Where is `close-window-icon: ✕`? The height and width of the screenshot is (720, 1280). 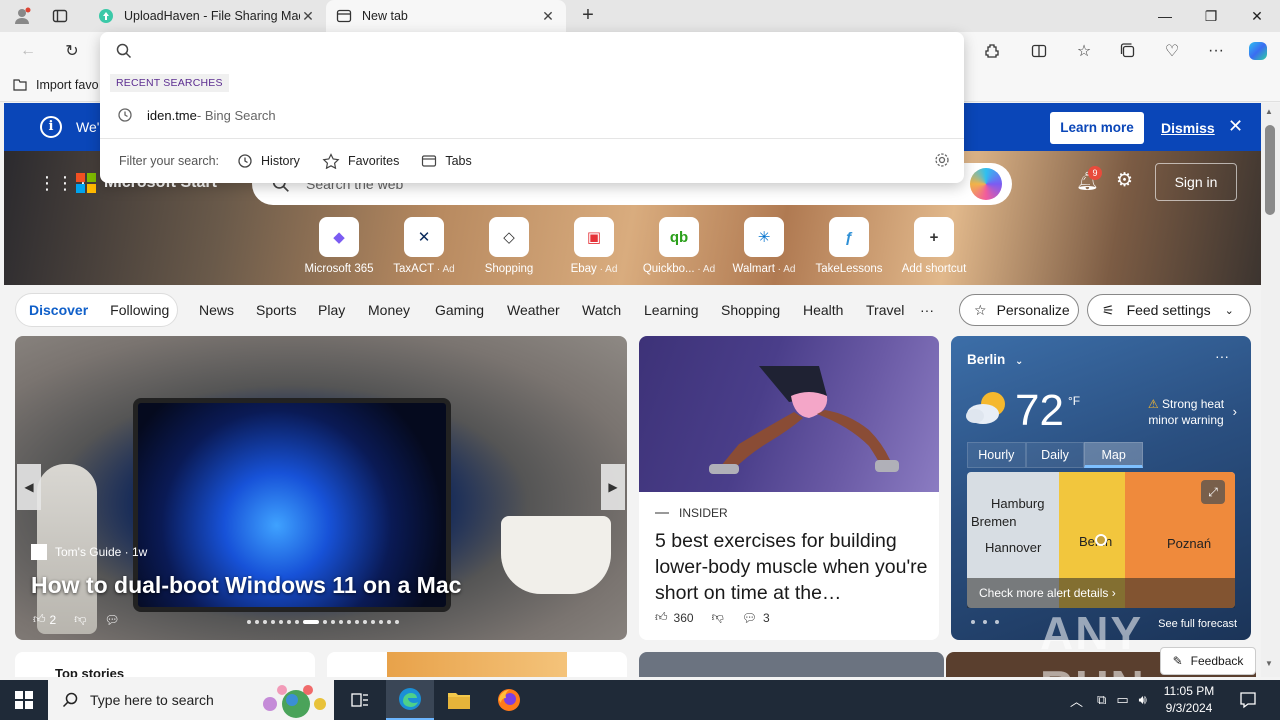
close-window-icon: ✕ is located at coordinates (1257, 16).